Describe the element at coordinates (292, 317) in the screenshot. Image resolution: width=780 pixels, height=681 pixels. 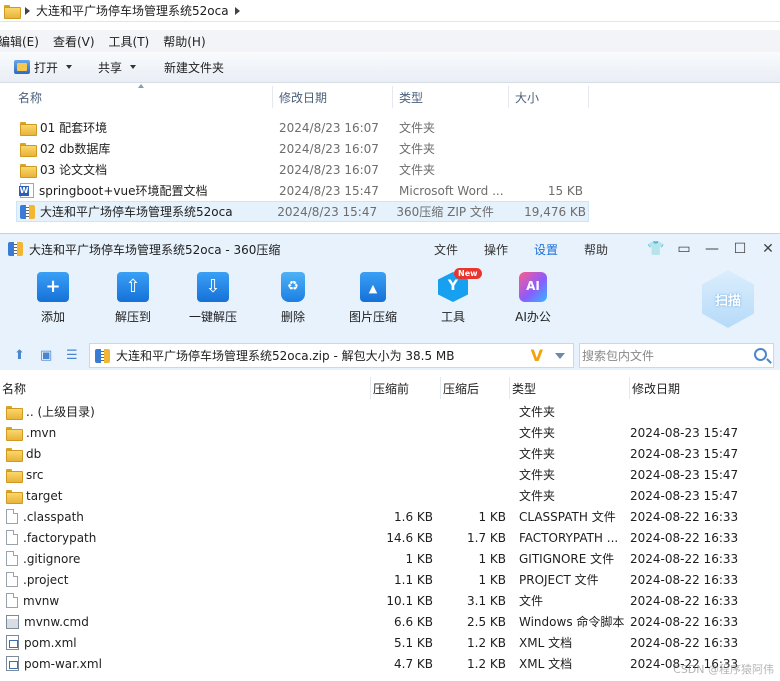
I see `delete-label: 删除` at that location.